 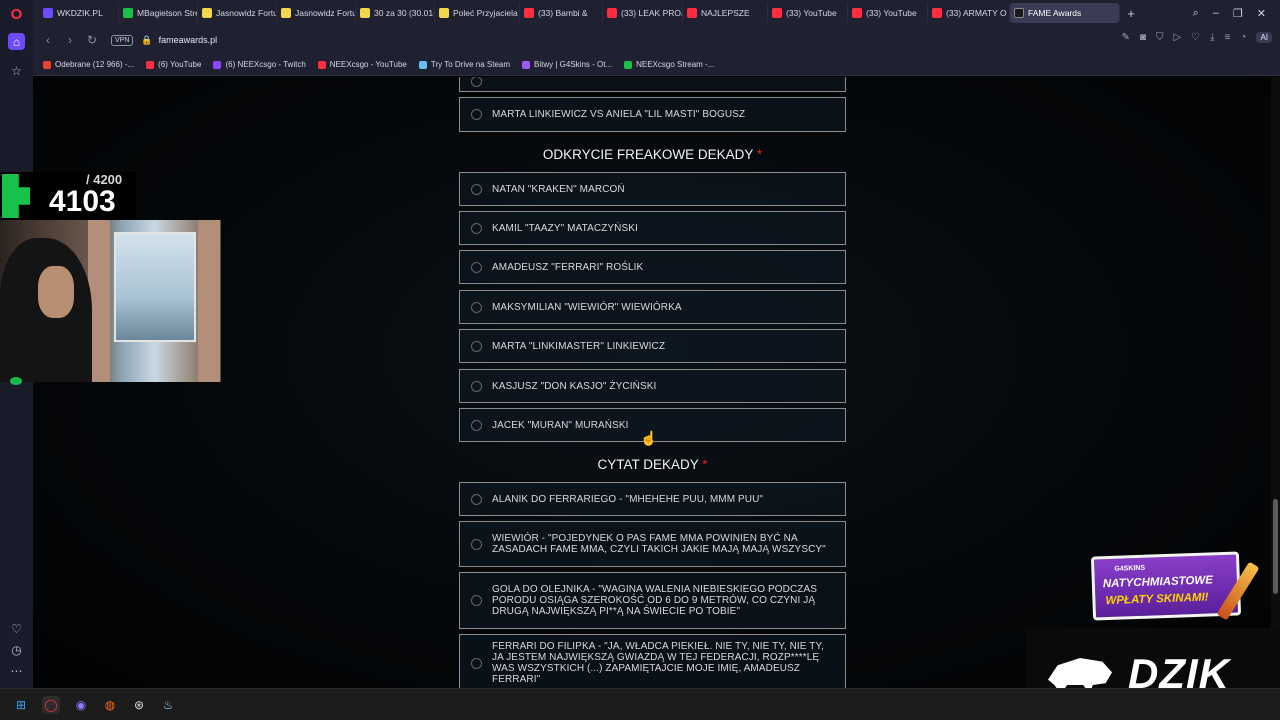 What do you see at coordinates (48, 40) in the screenshot?
I see `back-icon: ‹` at bounding box center [48, 40].